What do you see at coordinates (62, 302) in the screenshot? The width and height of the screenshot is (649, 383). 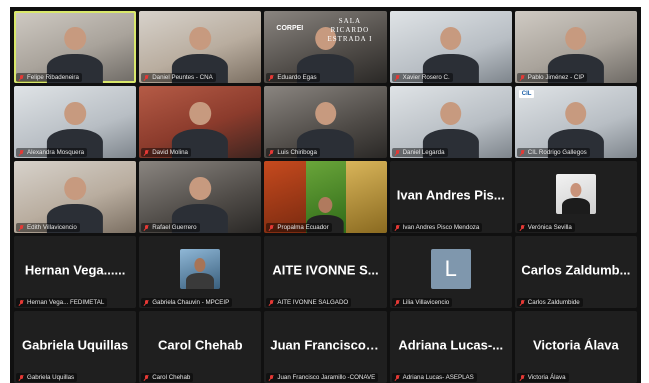 I see `participant-name-label: Hernan Vega... FEDIMETAL` at bounding box center [62, 302].